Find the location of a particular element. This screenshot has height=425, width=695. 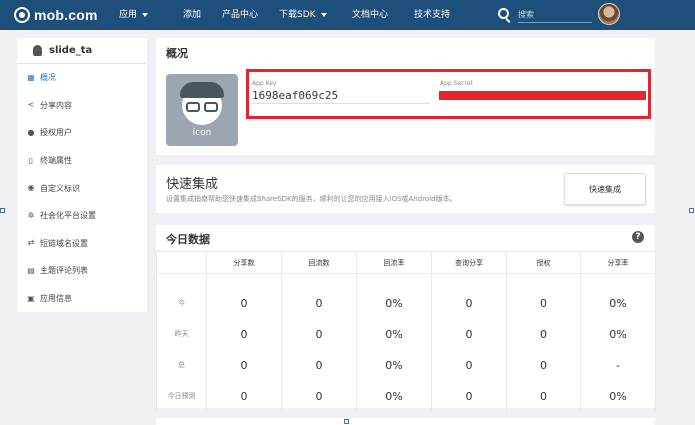

app-key-value: 1698eaf069c25 is located at coordinates (295, 95).